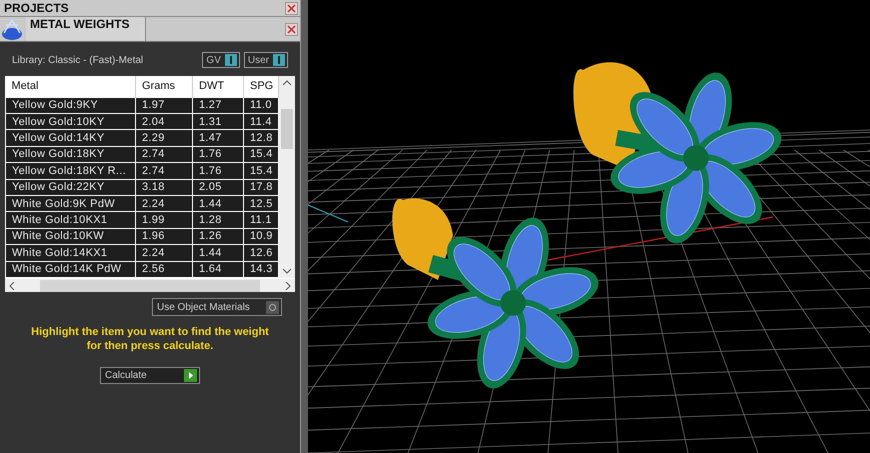  What do you see at coordinates (218, 220) in the screenshot?
I see `table-cell: 1.28` at bounding box center [218, 220].